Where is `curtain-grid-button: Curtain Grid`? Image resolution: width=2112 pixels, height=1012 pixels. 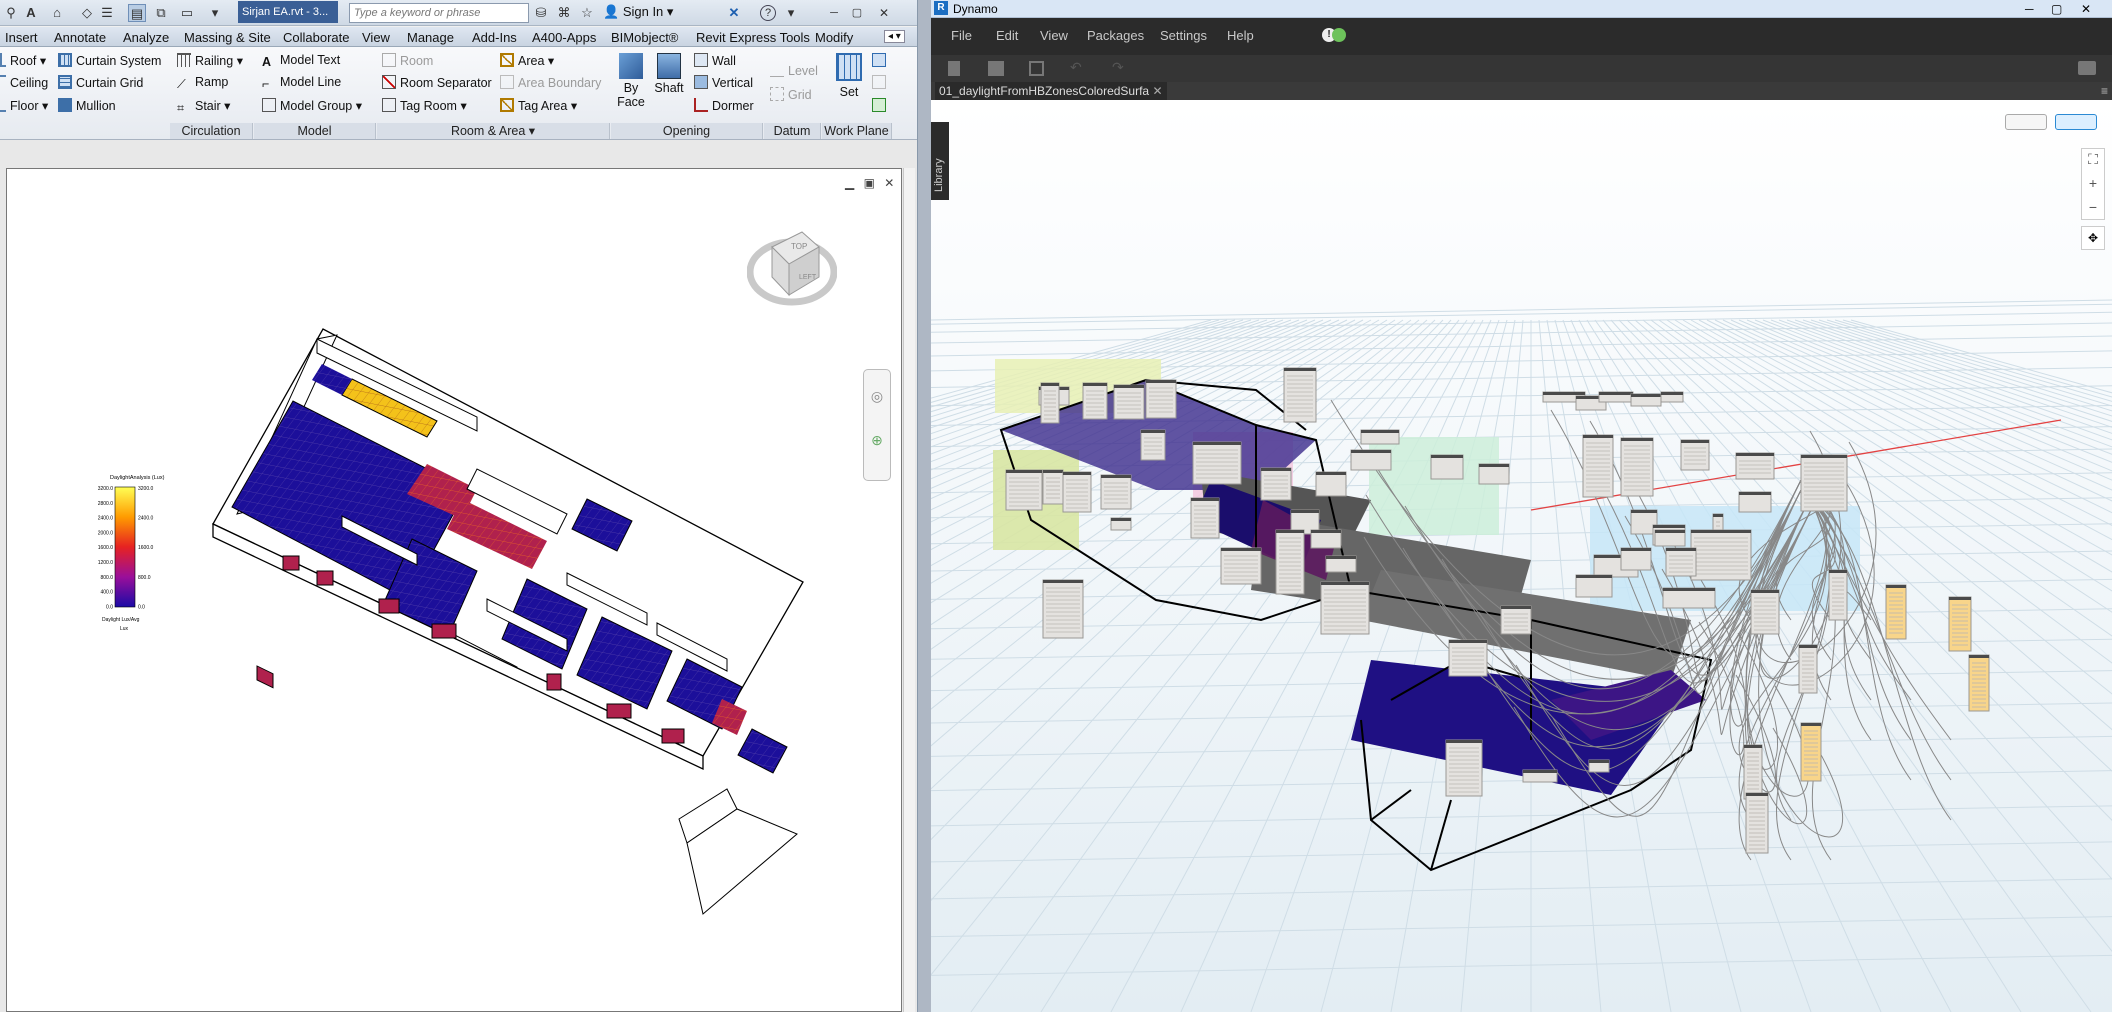
curtain-grid-button: Curtain Grid is located at coordinates (100, 82).